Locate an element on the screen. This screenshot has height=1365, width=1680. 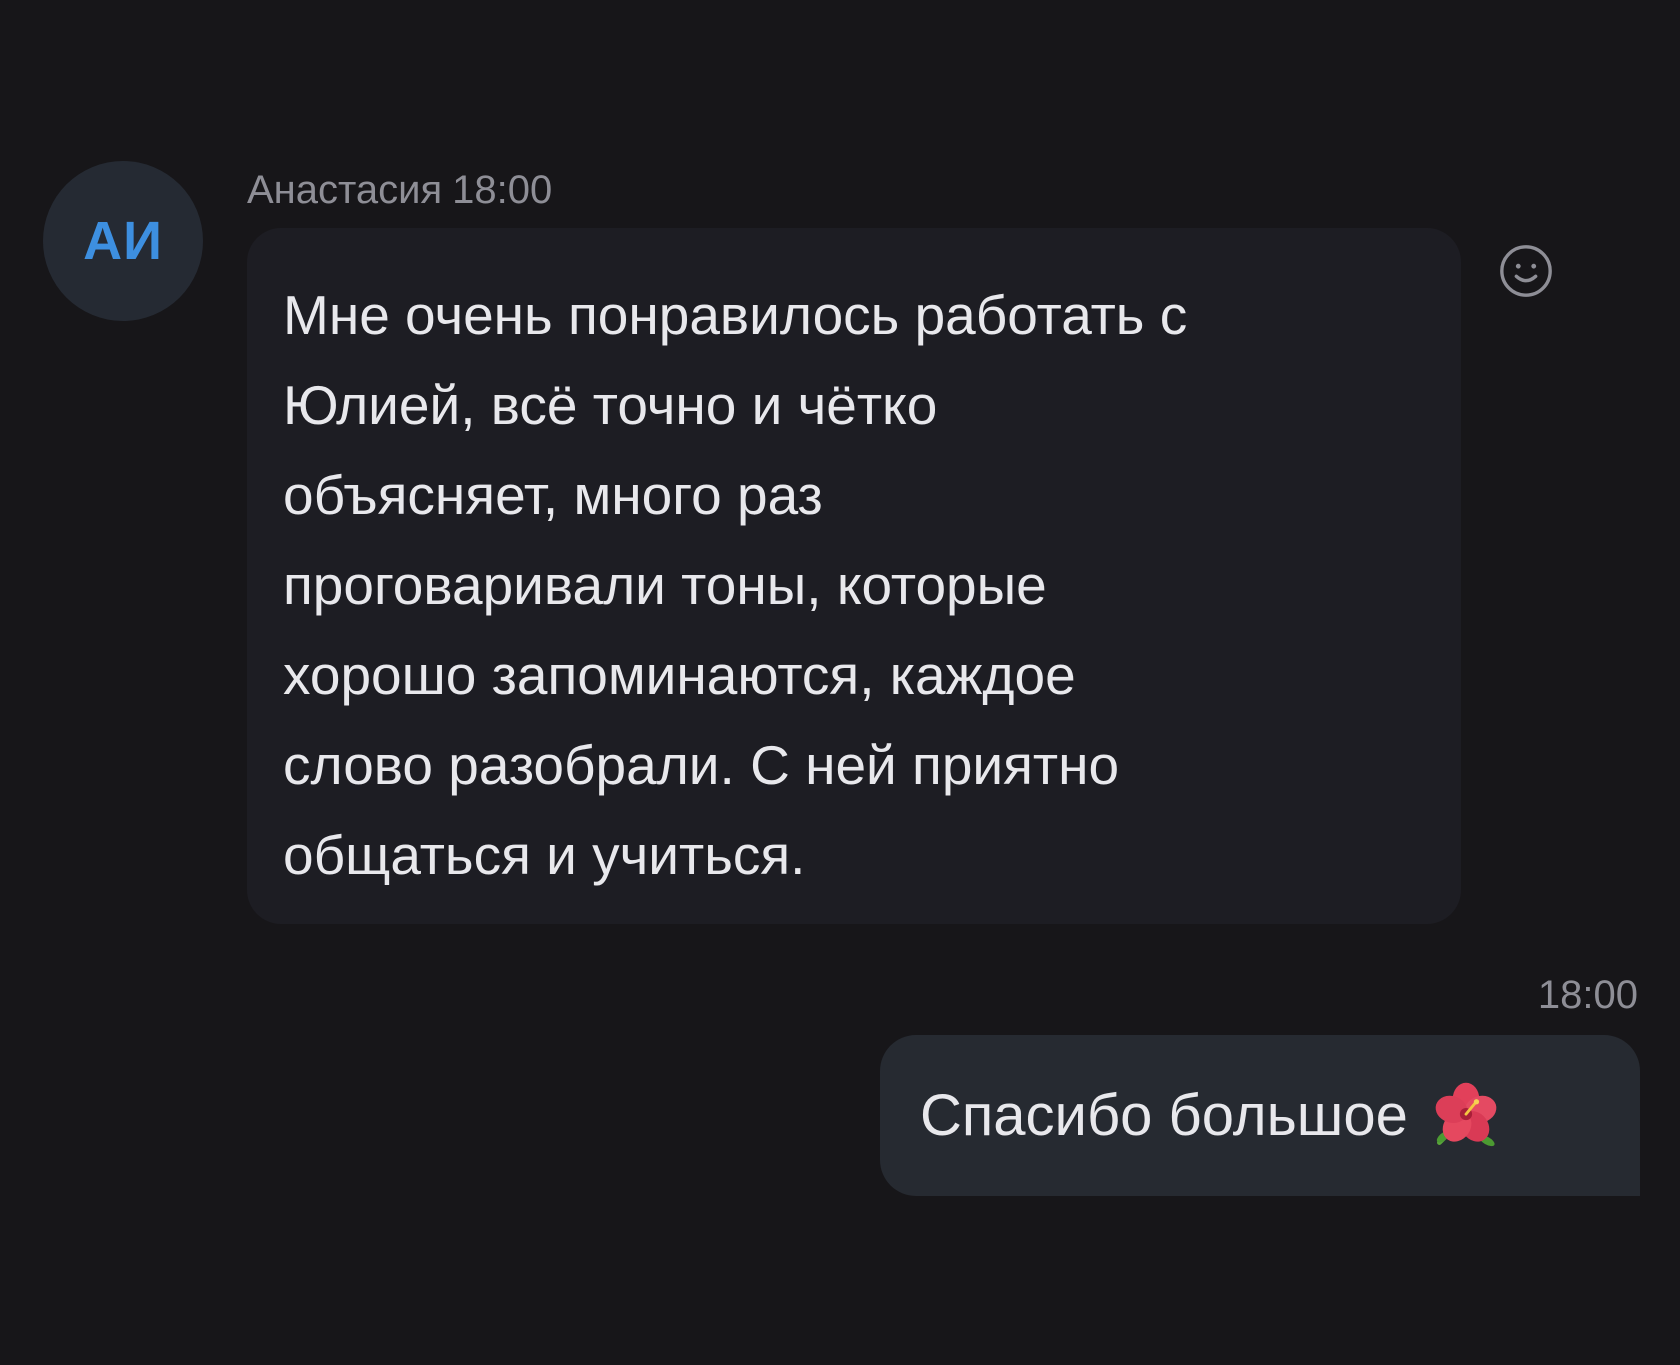
message-line: хорошо запоминаются, каждое is located at coordinates (679, 675).